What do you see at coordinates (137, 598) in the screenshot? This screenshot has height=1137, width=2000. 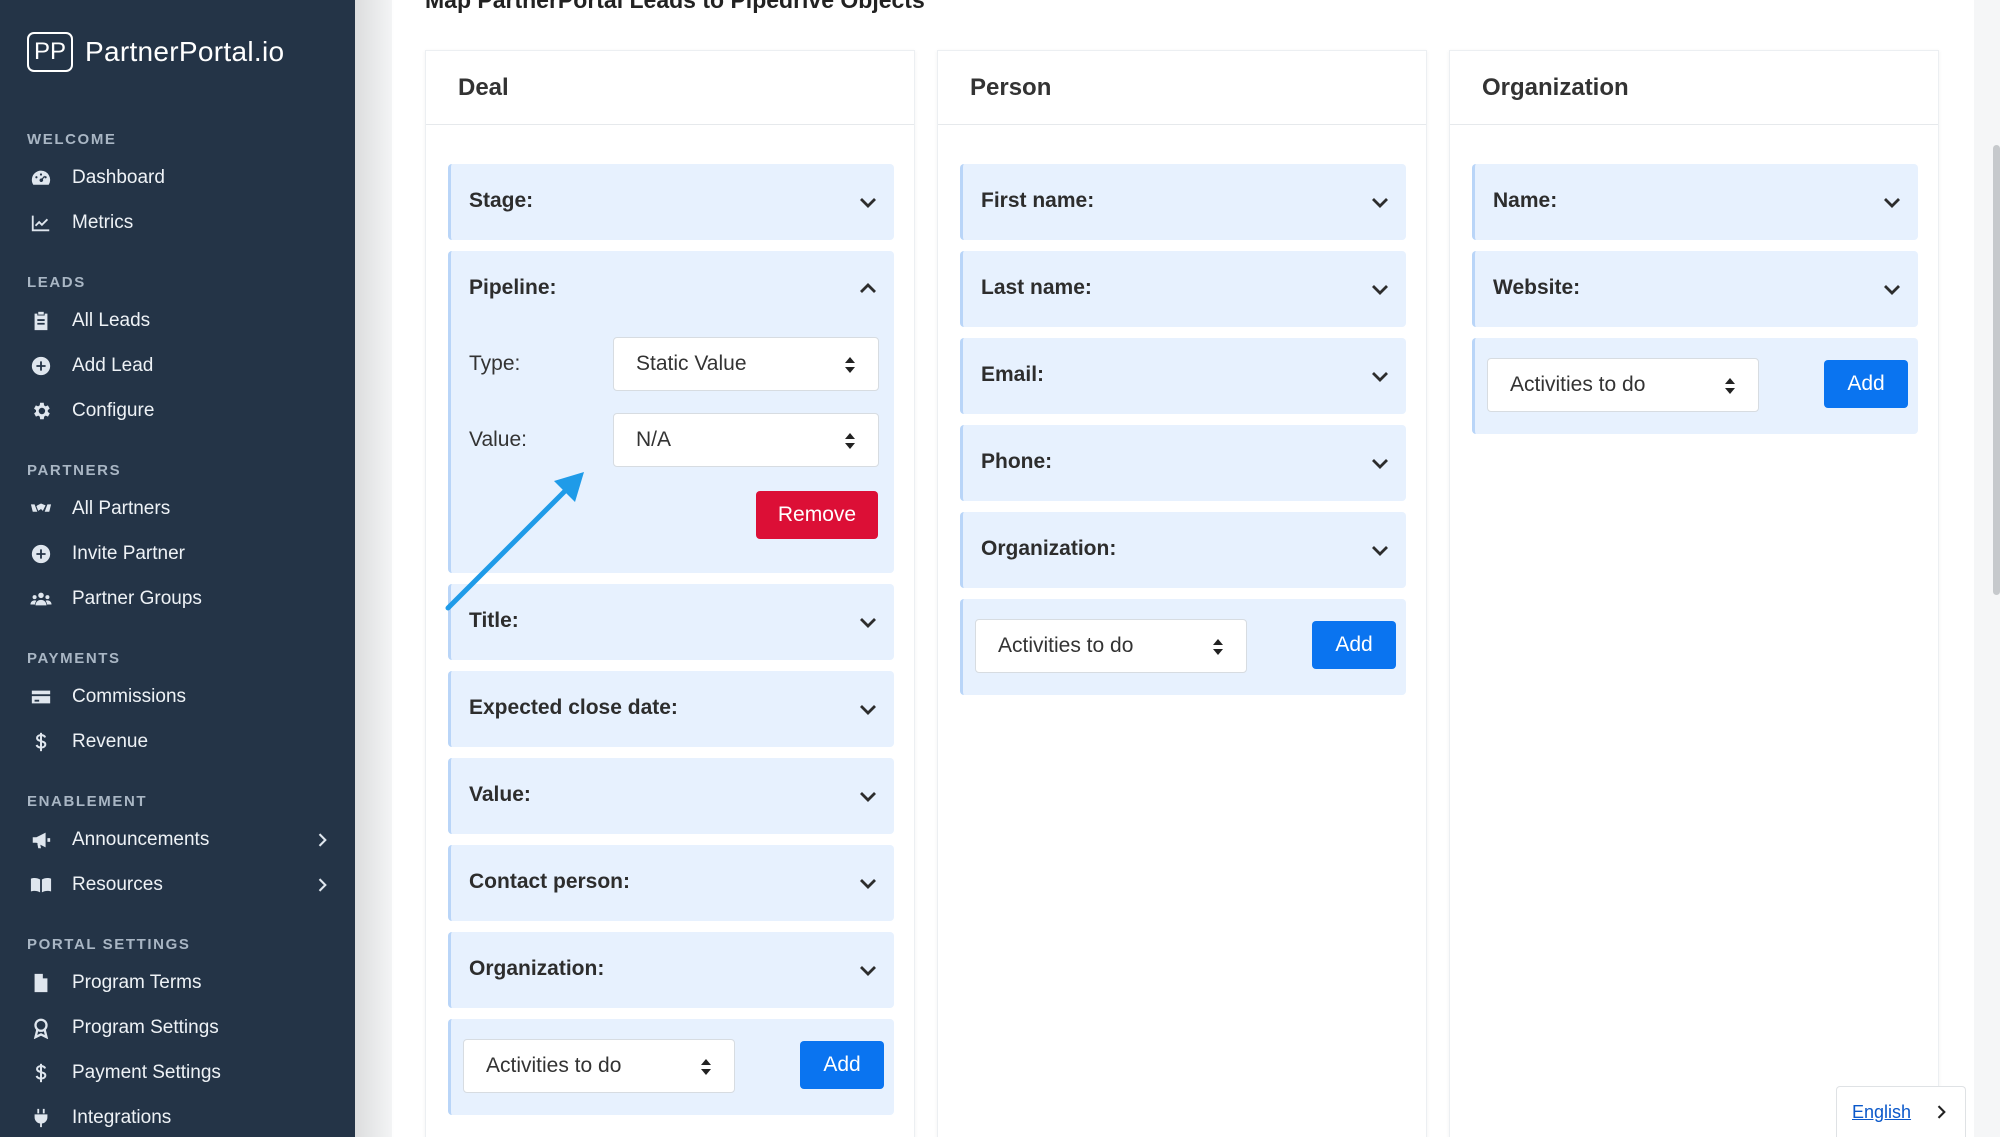 I see `sidebar-item-label: Partner Groups` at bounding box center [137, 598].